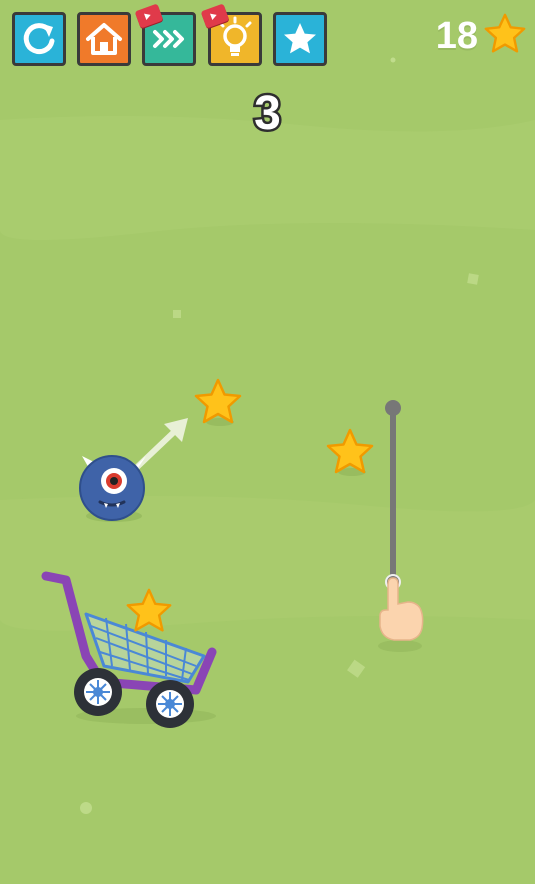  I want to click on restart-icon, so click(39, 39).